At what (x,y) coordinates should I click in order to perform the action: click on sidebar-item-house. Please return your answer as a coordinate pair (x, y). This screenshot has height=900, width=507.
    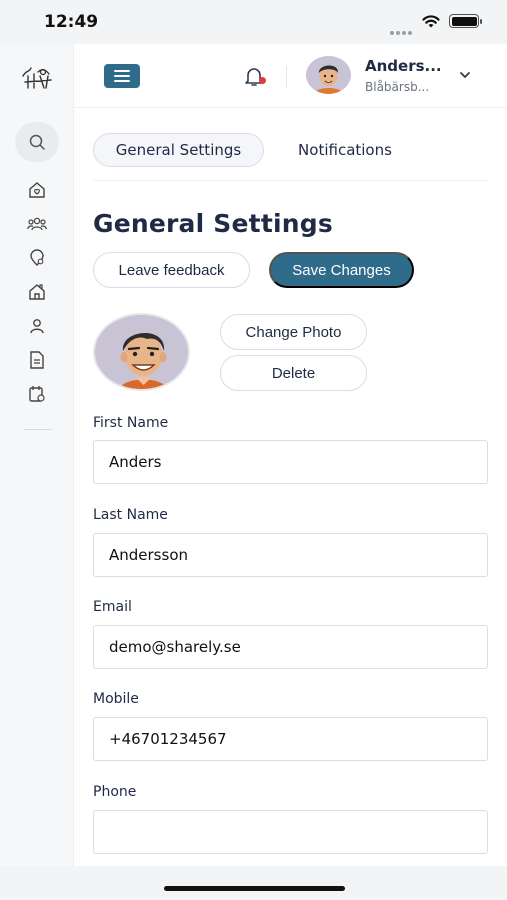
    Looking at the image, I should click on (37, 292).